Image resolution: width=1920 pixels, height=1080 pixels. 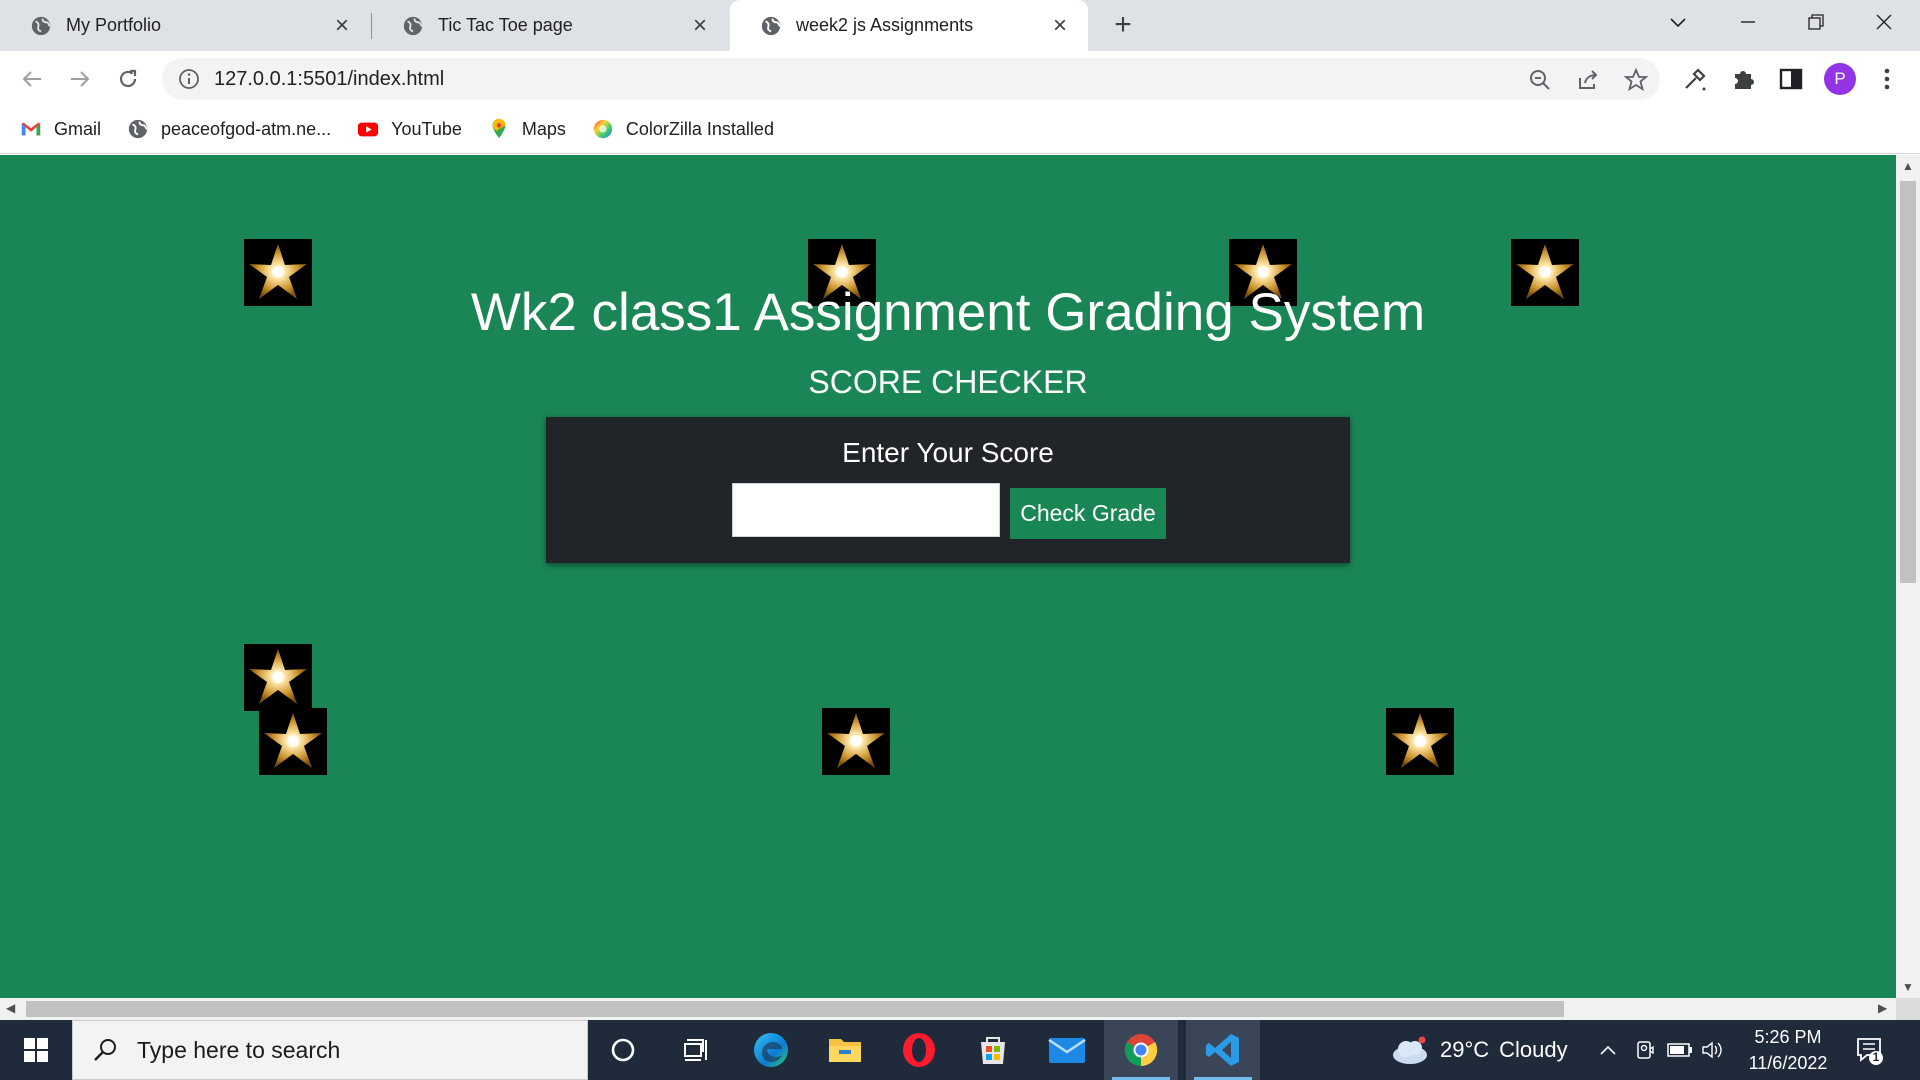 What do you see at coordinates (80, 79) in the screenshot?
I see `forward-arrow-icon` at bounding box center [80, 79].